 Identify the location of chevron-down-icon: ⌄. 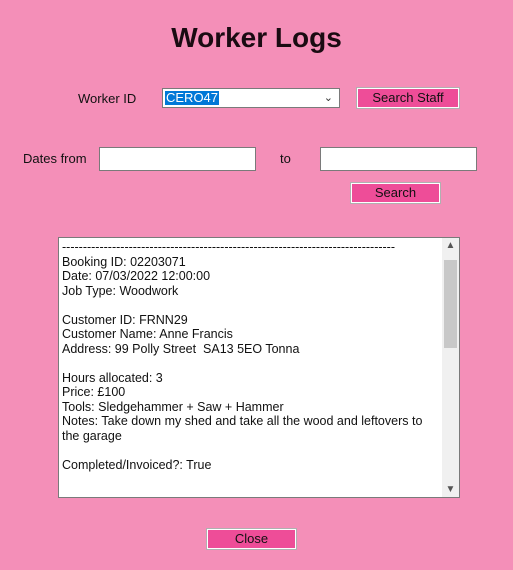
(328, 97).